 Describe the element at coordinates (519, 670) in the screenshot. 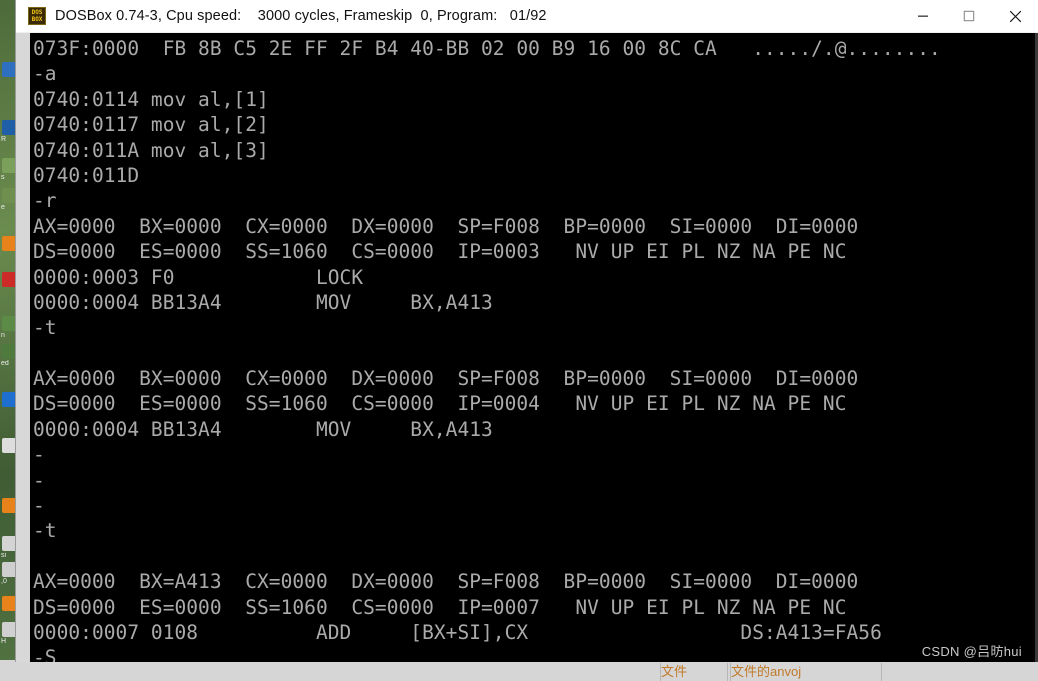

I see `desktop-taskbar` at that location.